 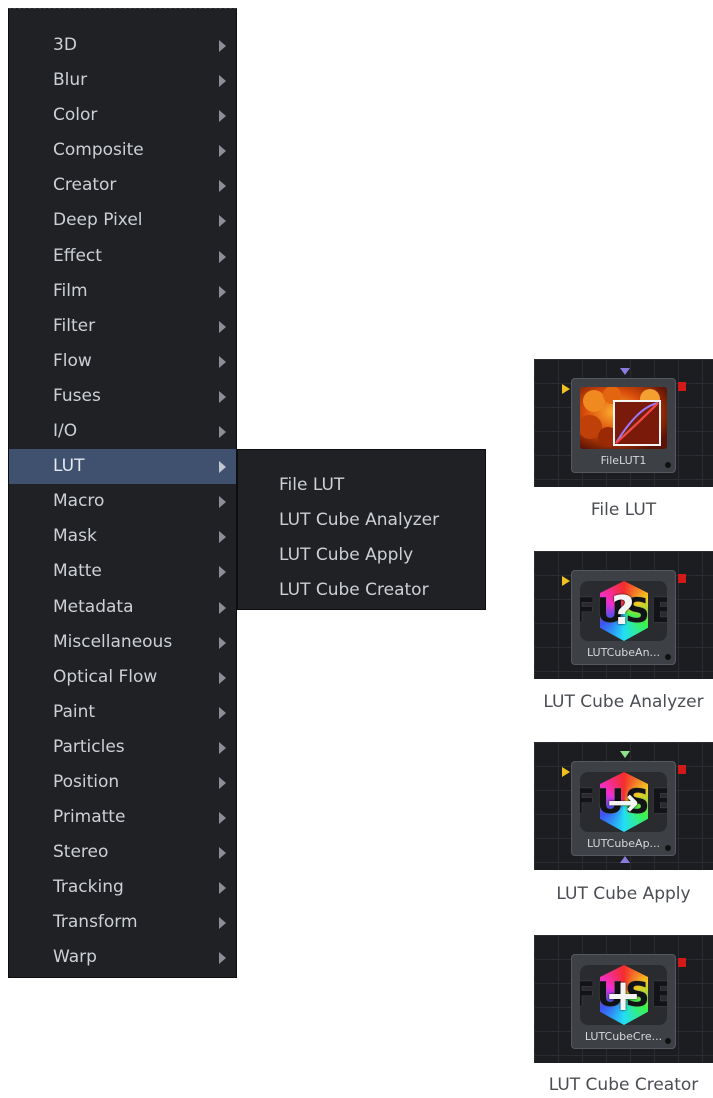 I want to click on lut-cube-apply-icon: FUSE →, so click(x=623, y=802).